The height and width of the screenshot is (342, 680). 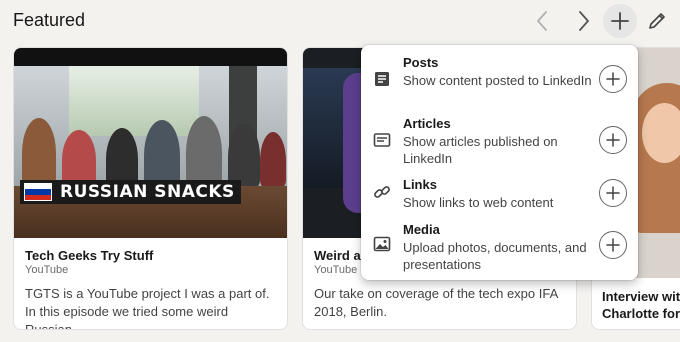 What do you see at coordinates (382, 244) in the screenshot?
I see `image-icon` at bounding box center [382, 244].